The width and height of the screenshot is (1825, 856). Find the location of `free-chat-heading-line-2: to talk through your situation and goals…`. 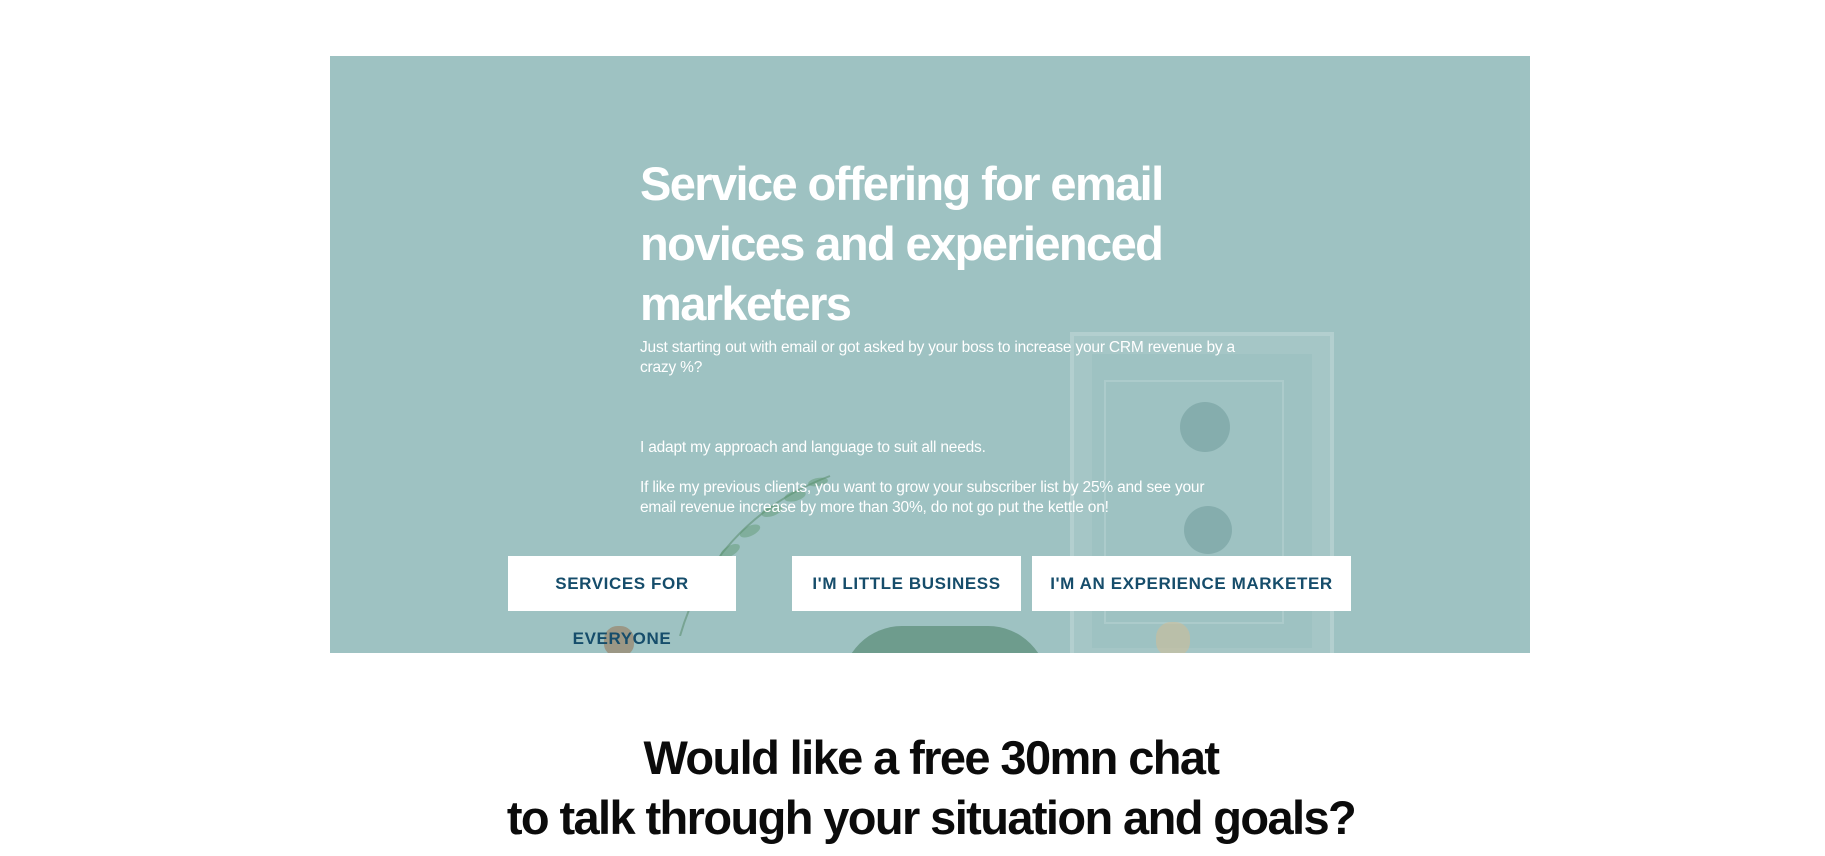

free-chat-heading-line-2: to talk through your situation and goals… is located at coordinates (931, 817).